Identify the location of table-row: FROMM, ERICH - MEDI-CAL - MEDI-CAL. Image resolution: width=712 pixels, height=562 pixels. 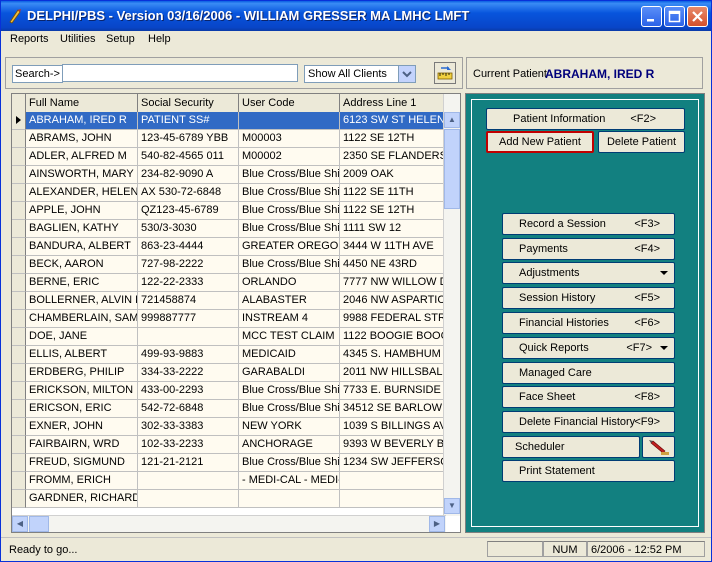
(229, 481).